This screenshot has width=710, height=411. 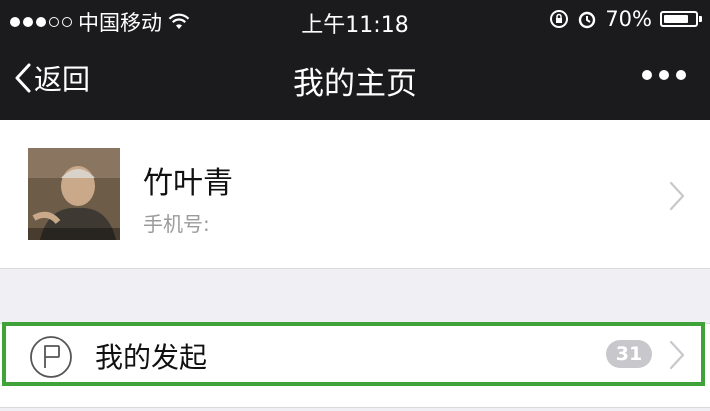 I want to click on battery-percent: 70%, so click(x=628, y=19).